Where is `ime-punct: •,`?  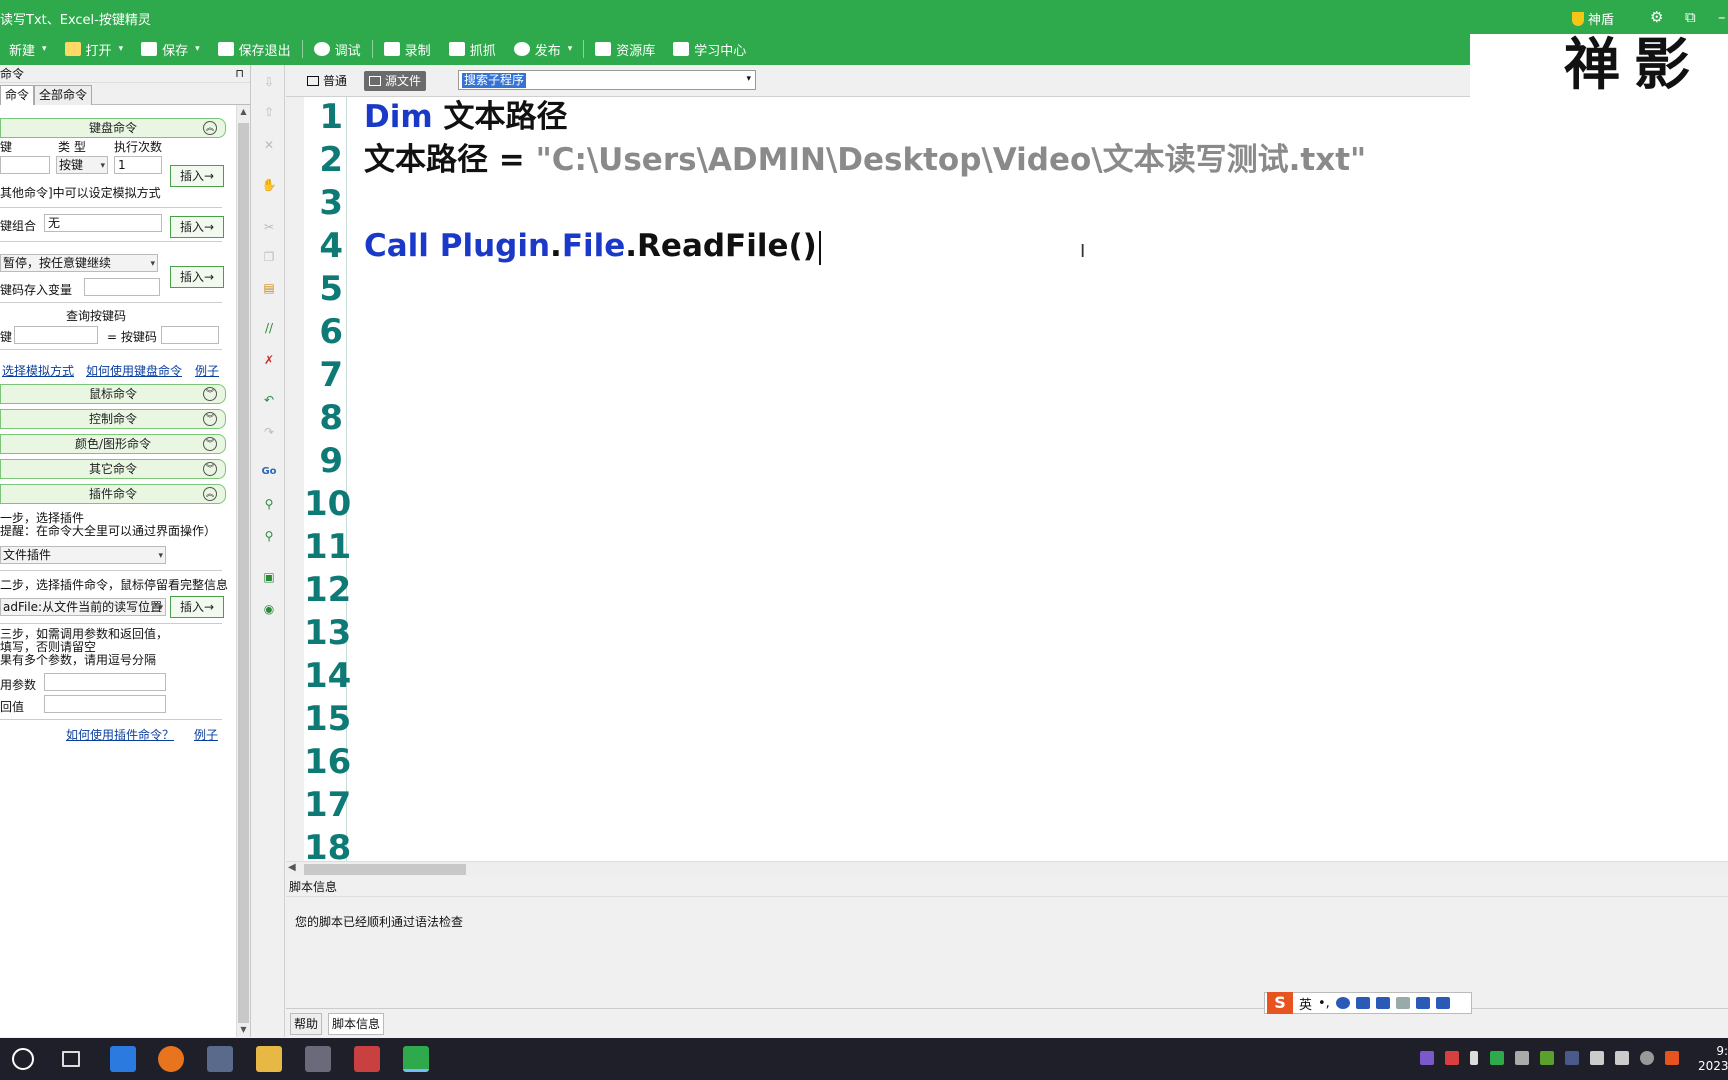 ime-punct: •, is located at coordinates (1324, 1003).